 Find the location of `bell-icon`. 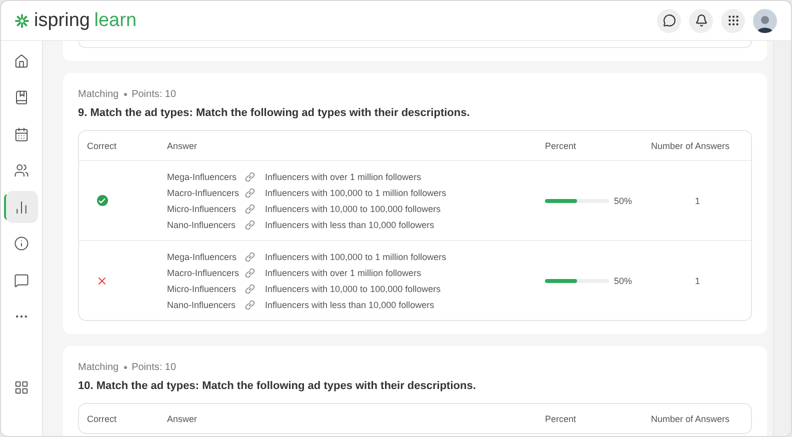

bell-icon is located at coordinates (701, 20).